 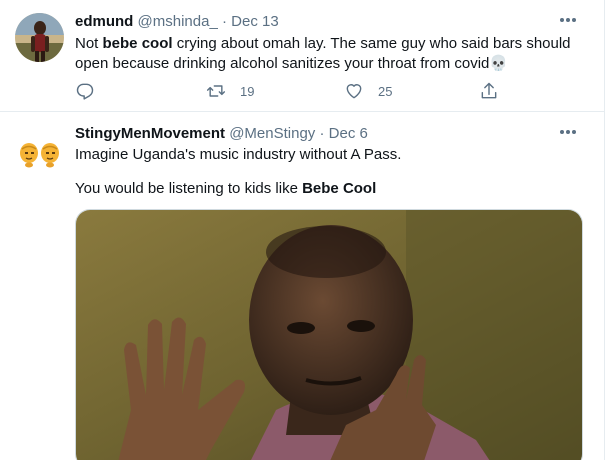 What do you see at coordinates (354, 91) in the screenshot?
I see `heart-icon` at bounding box center [354, 91].